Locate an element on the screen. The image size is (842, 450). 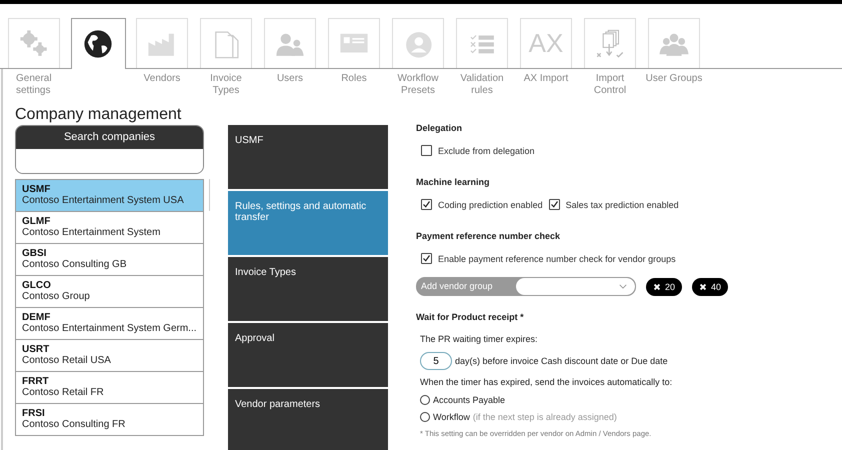
tab-label: Users is located at coordinates (290, 79).